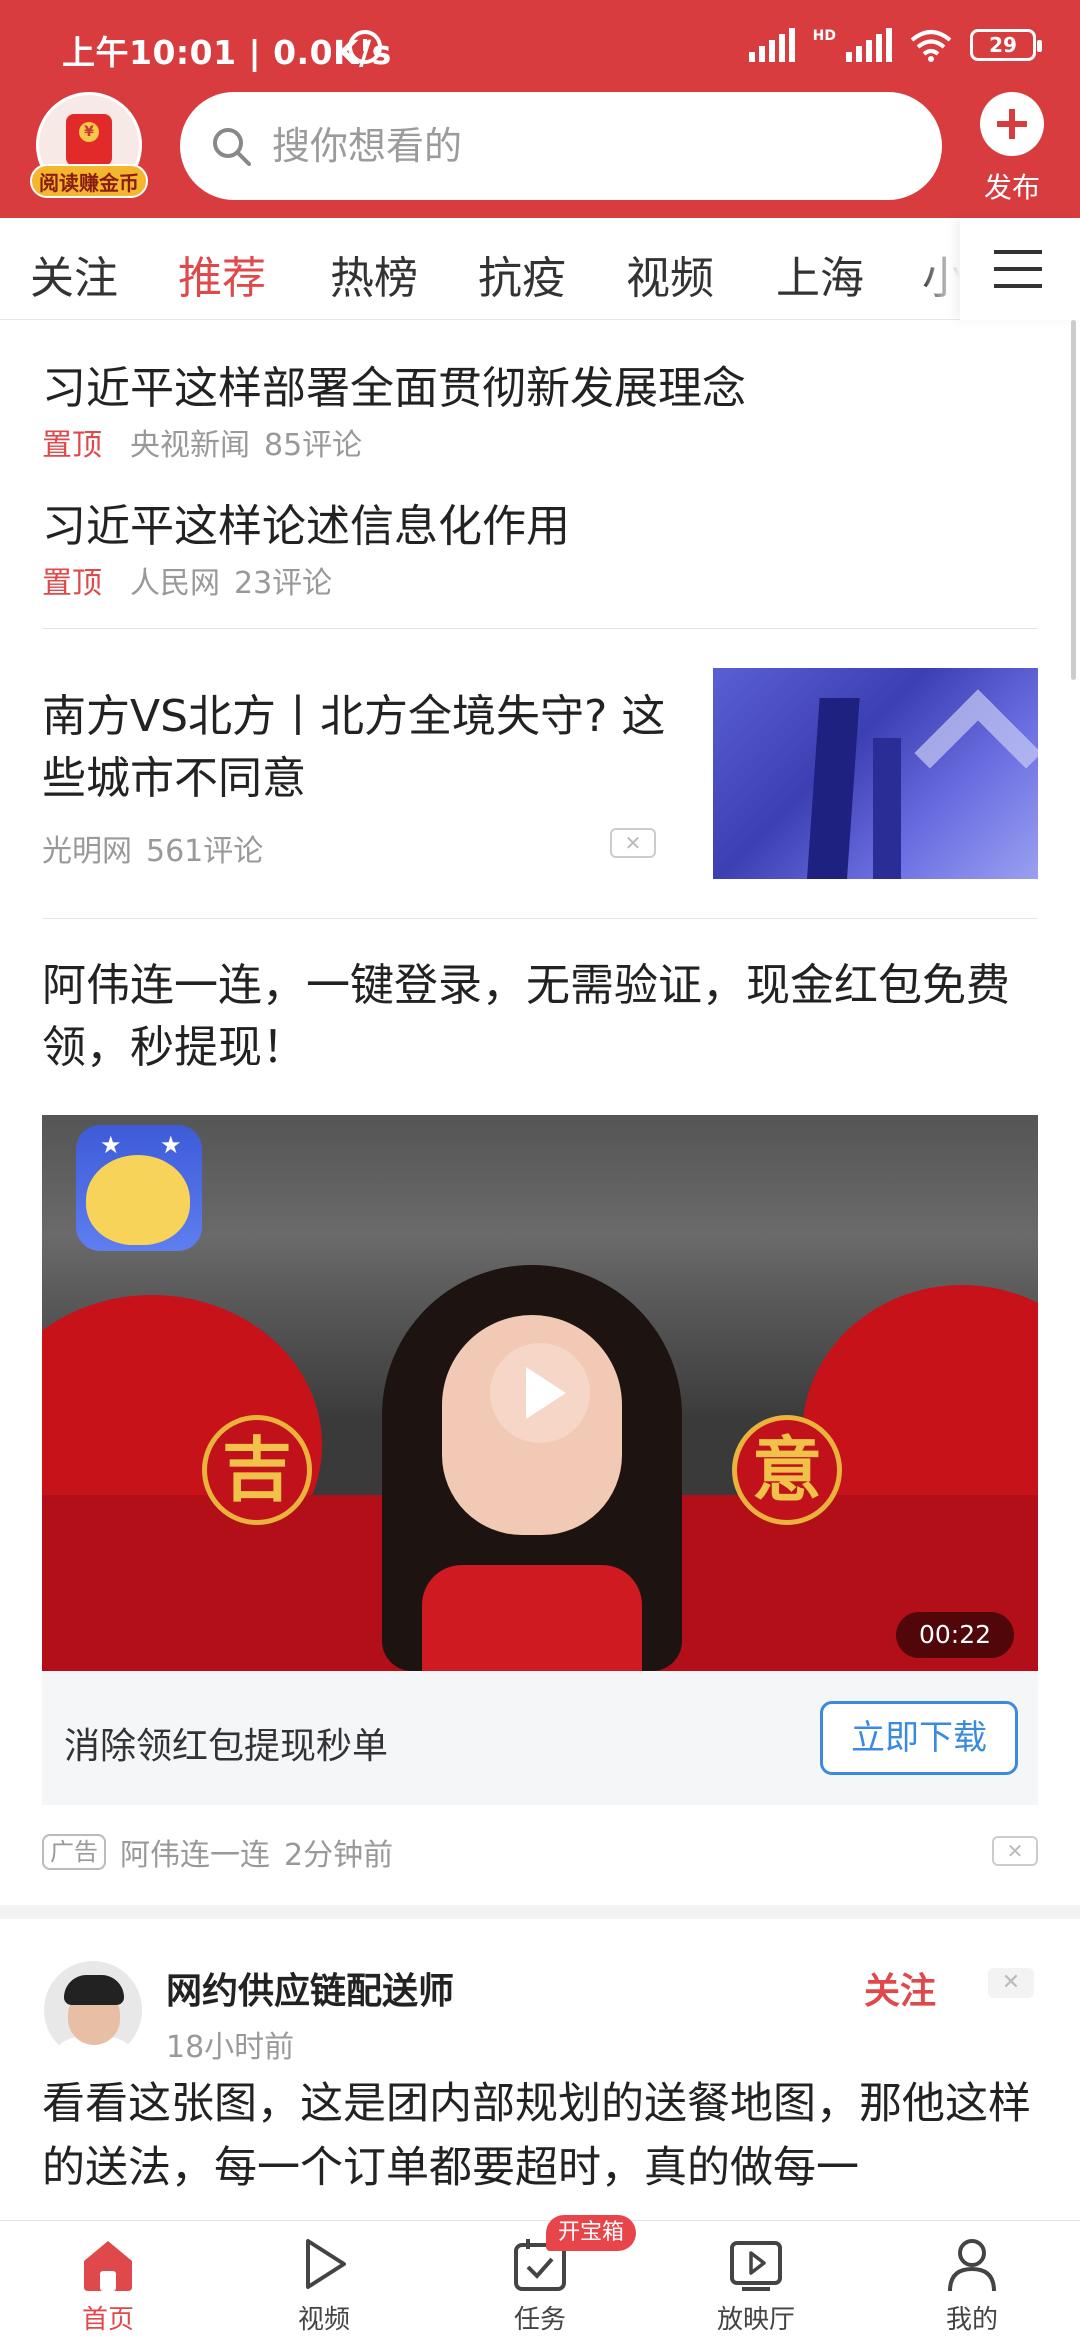  I want to click on ad-time: 2分钟前, so click(339, 1855).